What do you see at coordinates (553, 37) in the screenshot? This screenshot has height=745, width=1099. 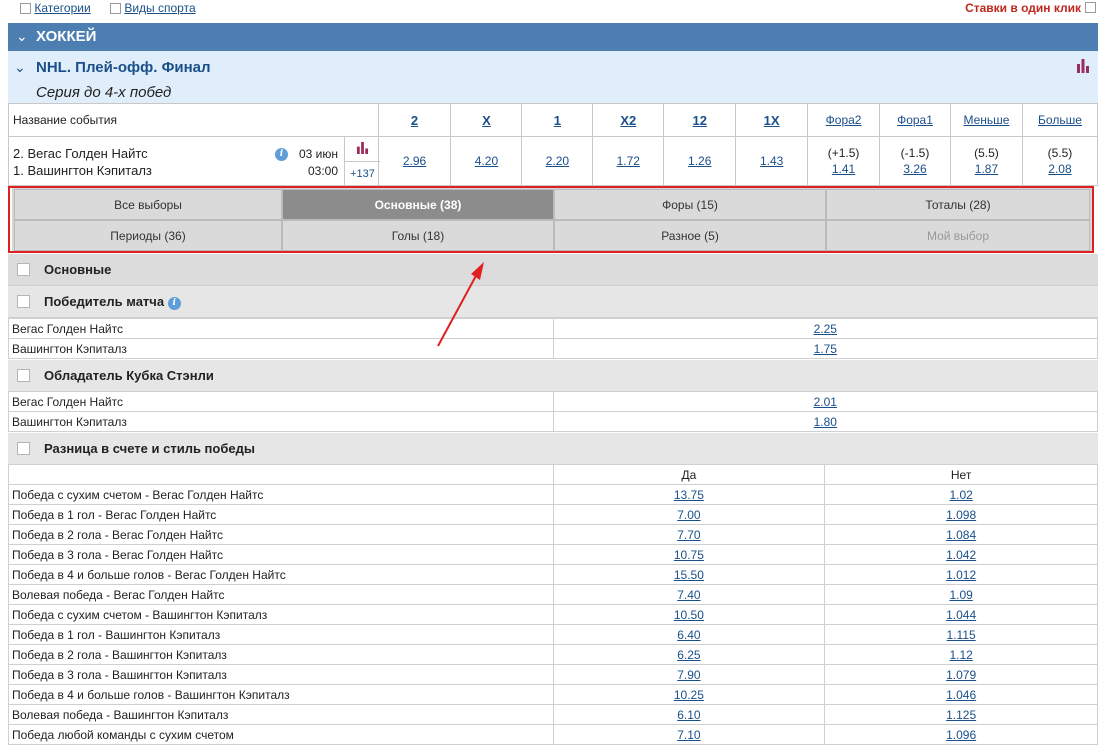 I see `sport-header: ⌄ ХОККЕЙ` at bounding box center [553, 37].